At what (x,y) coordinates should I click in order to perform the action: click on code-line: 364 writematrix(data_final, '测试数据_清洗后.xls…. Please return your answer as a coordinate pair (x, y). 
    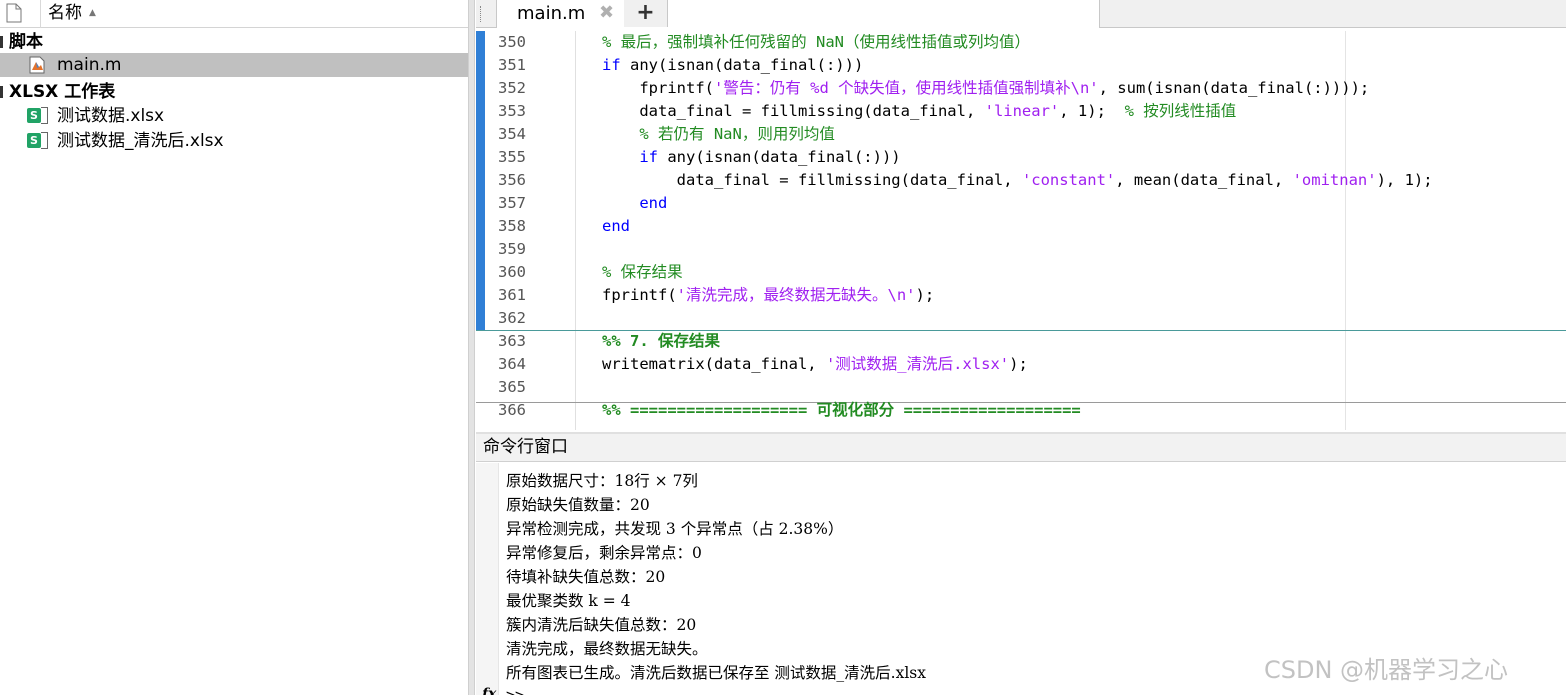
    Looking at the image, I should click on (1021, 364).